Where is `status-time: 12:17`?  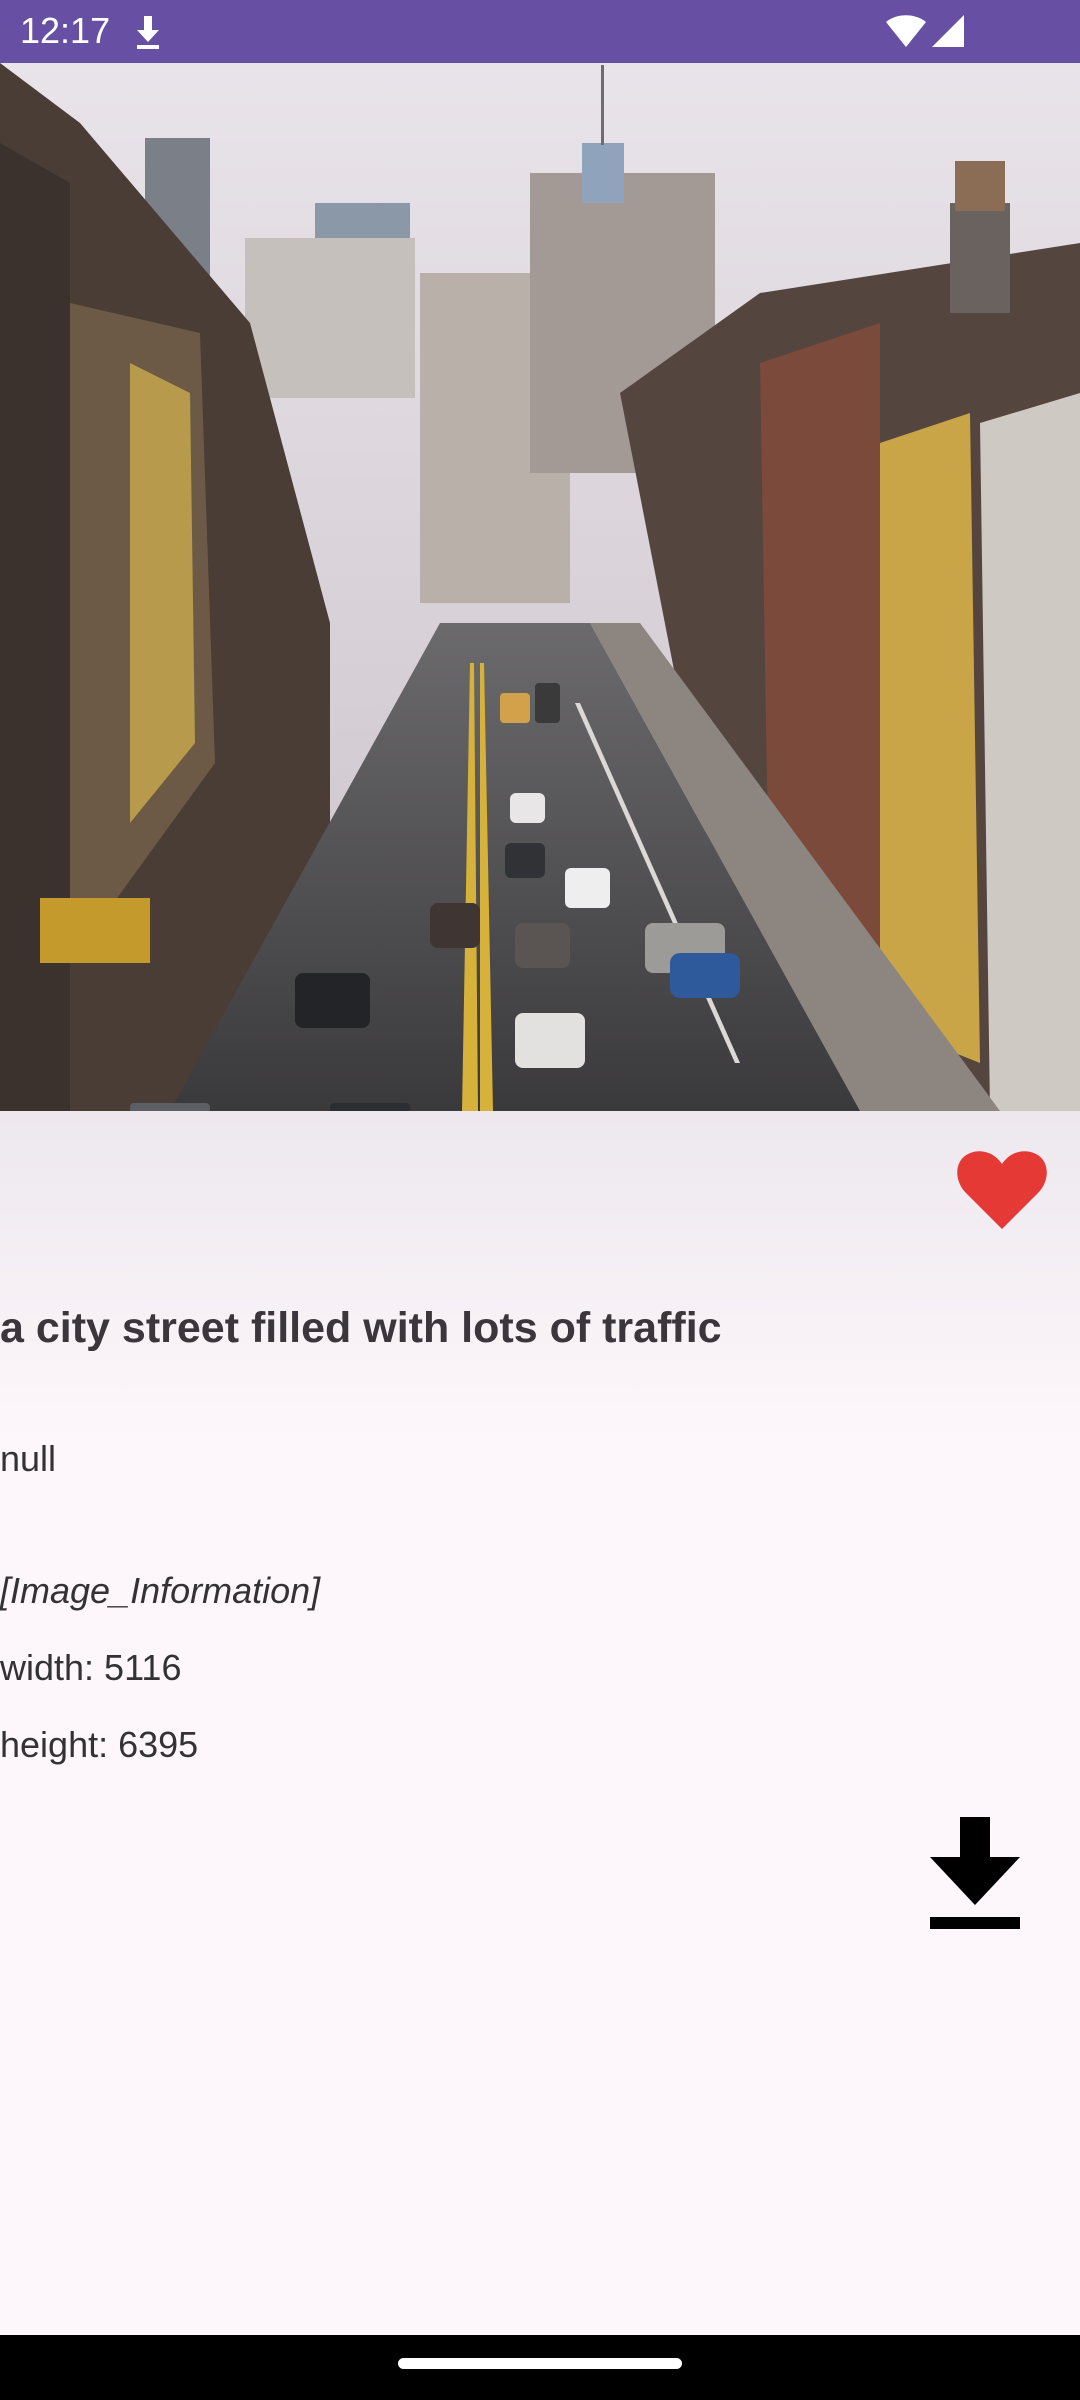
status-time: 12:17 is located at coordinates (65, 30).